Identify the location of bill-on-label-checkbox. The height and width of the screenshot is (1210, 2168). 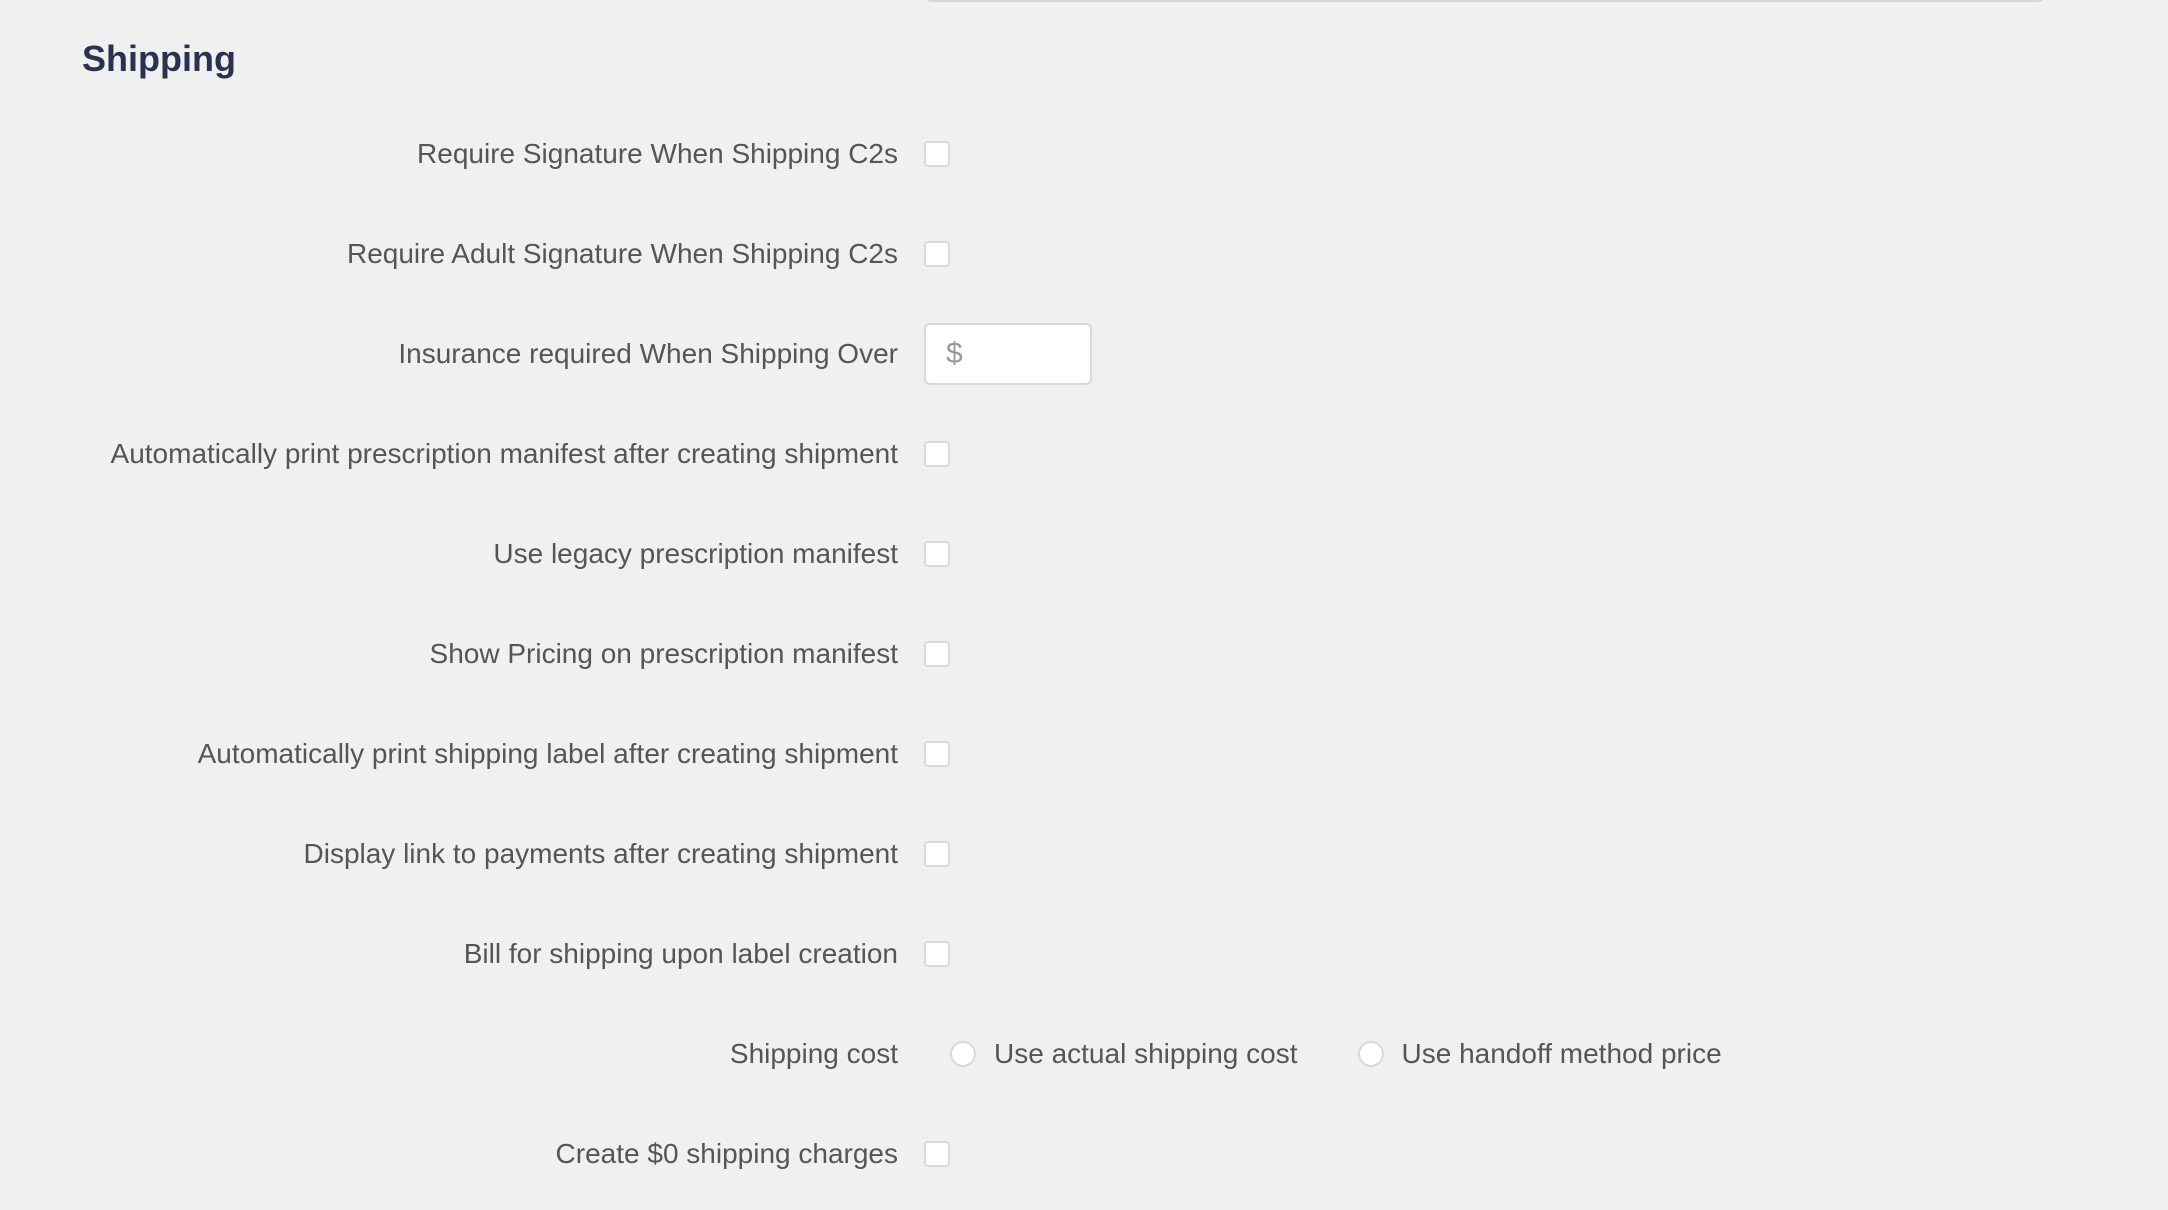
(937, 954).